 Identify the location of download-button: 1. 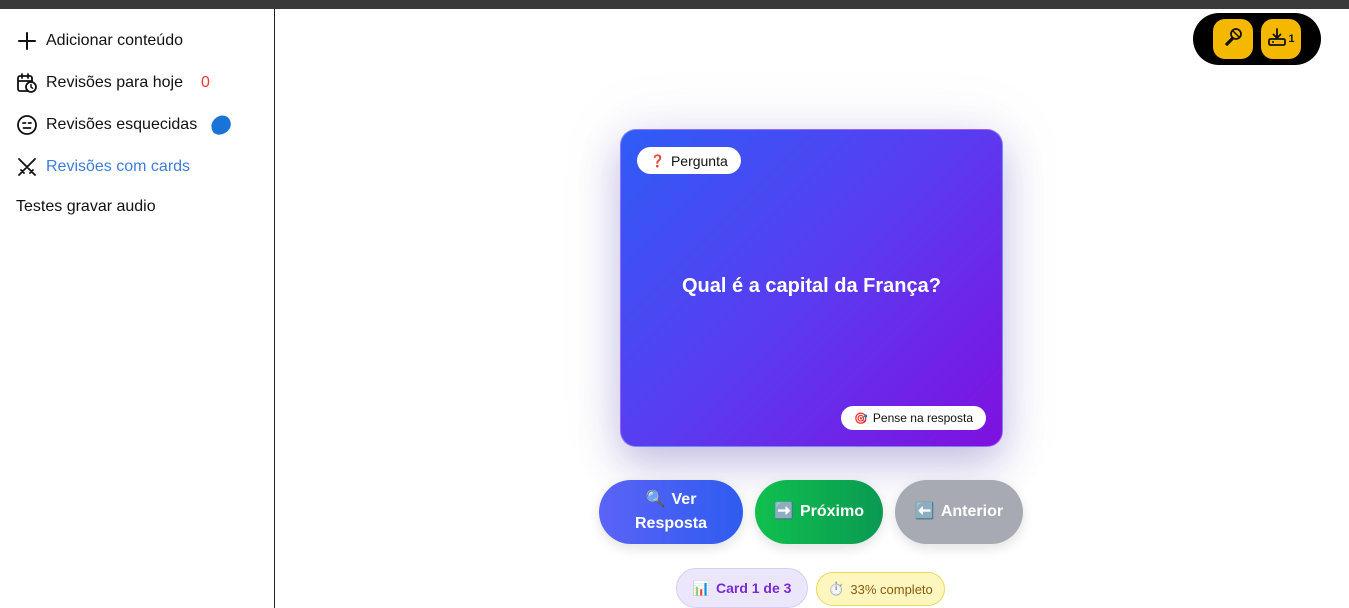
(1281, 39).